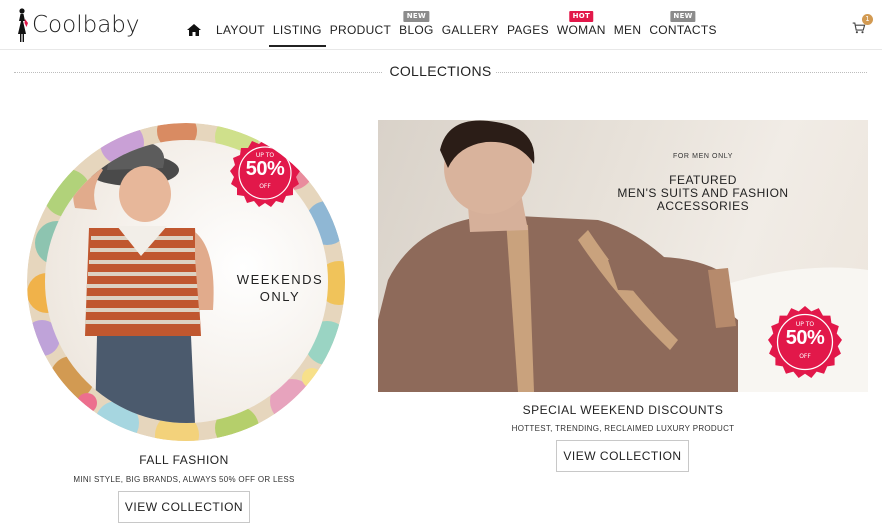  I want to click on men-kicker: FOR MEN ONLY, so click(703, 156).